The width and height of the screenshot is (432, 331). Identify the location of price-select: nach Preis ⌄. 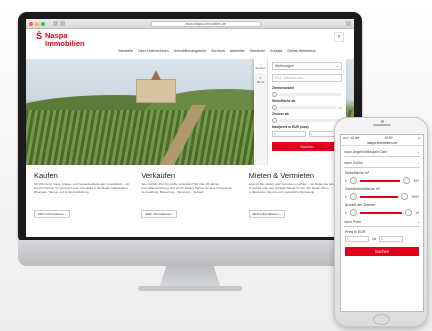
(382, 223).